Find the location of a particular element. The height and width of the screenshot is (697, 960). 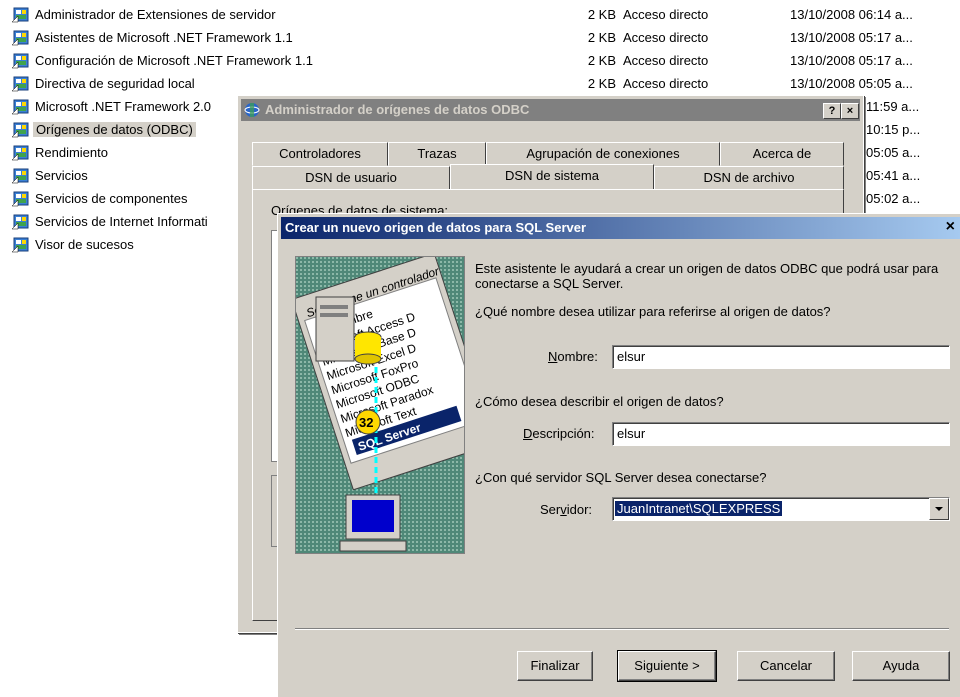

odbc-title: Administrador de orígenes de datos ODBC is located at coordinates (397, 109).